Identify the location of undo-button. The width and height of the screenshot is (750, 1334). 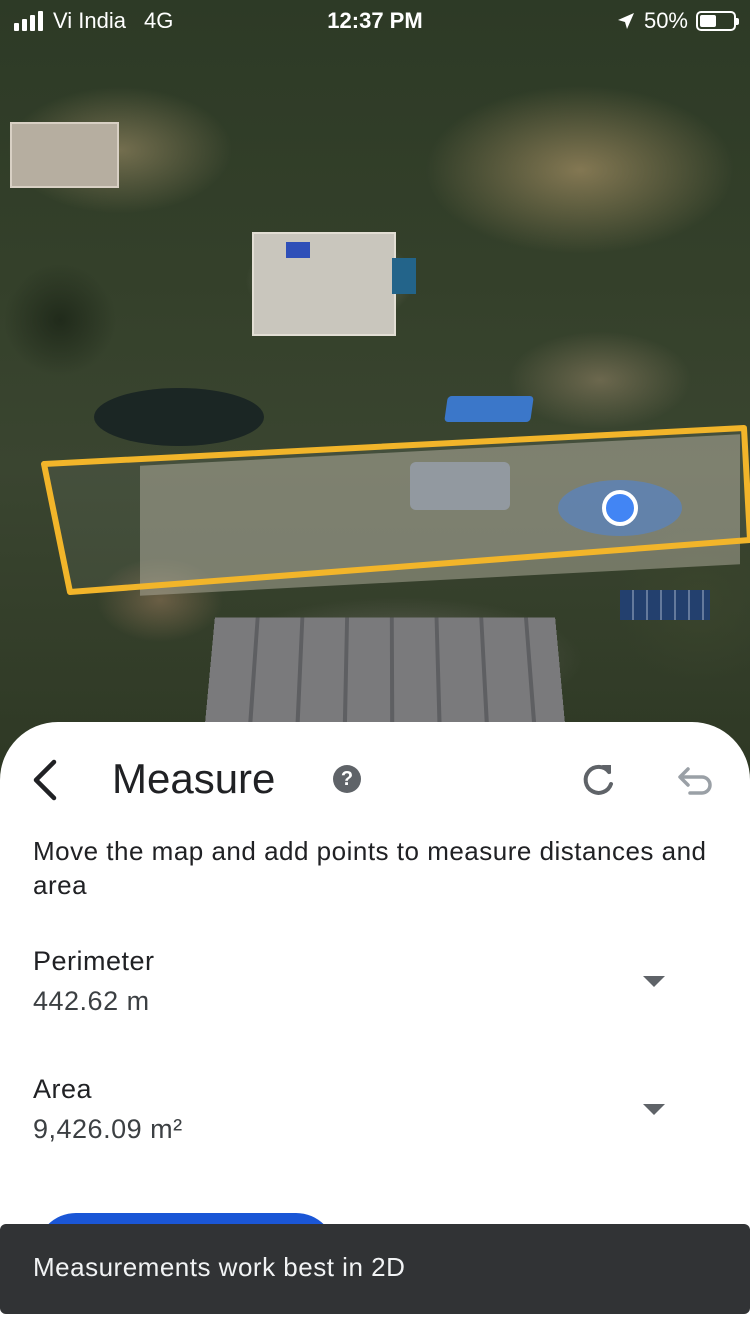
(694, 780).